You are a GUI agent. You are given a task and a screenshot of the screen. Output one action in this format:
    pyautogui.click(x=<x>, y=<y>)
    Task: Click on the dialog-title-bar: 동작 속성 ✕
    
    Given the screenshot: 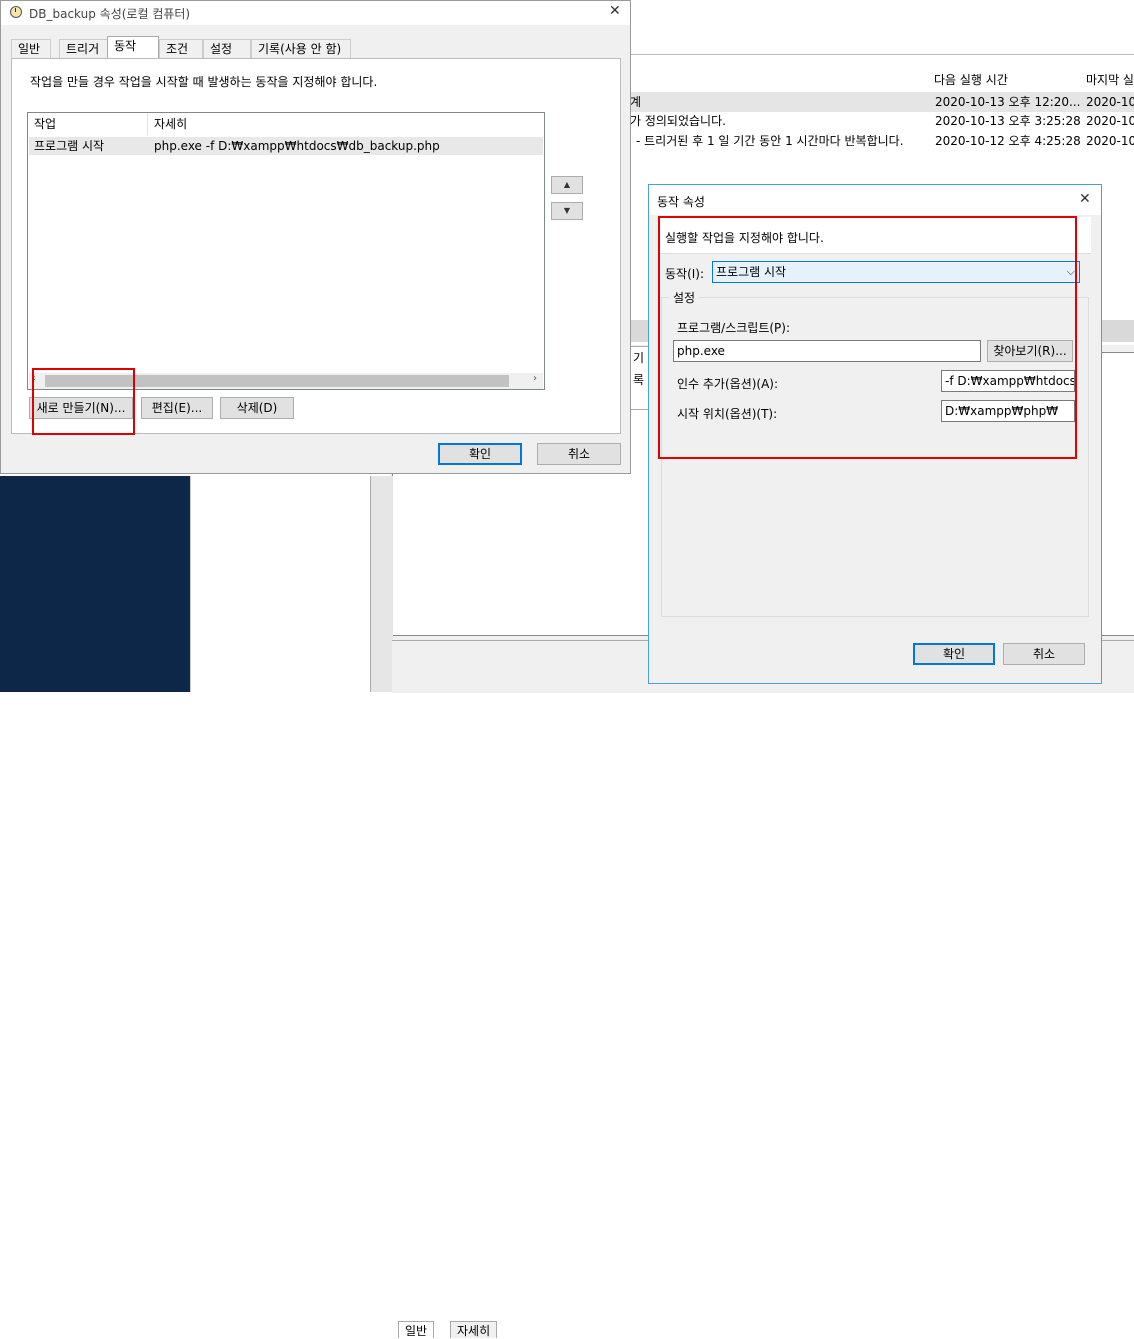 What is the action you would take?
    pyautogui.click(x=875, y=200)
    